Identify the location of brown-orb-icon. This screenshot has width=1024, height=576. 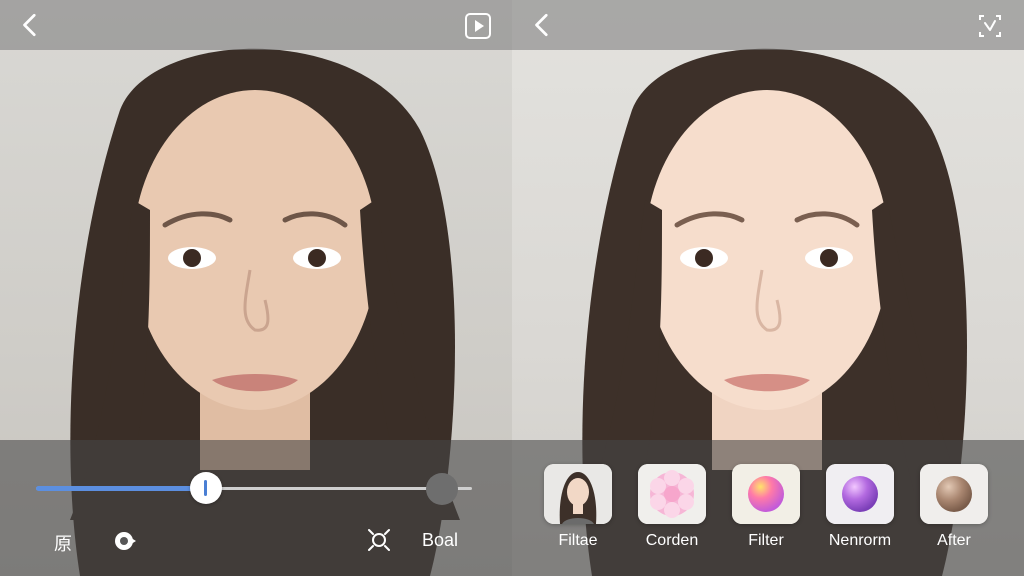
(954, 494).